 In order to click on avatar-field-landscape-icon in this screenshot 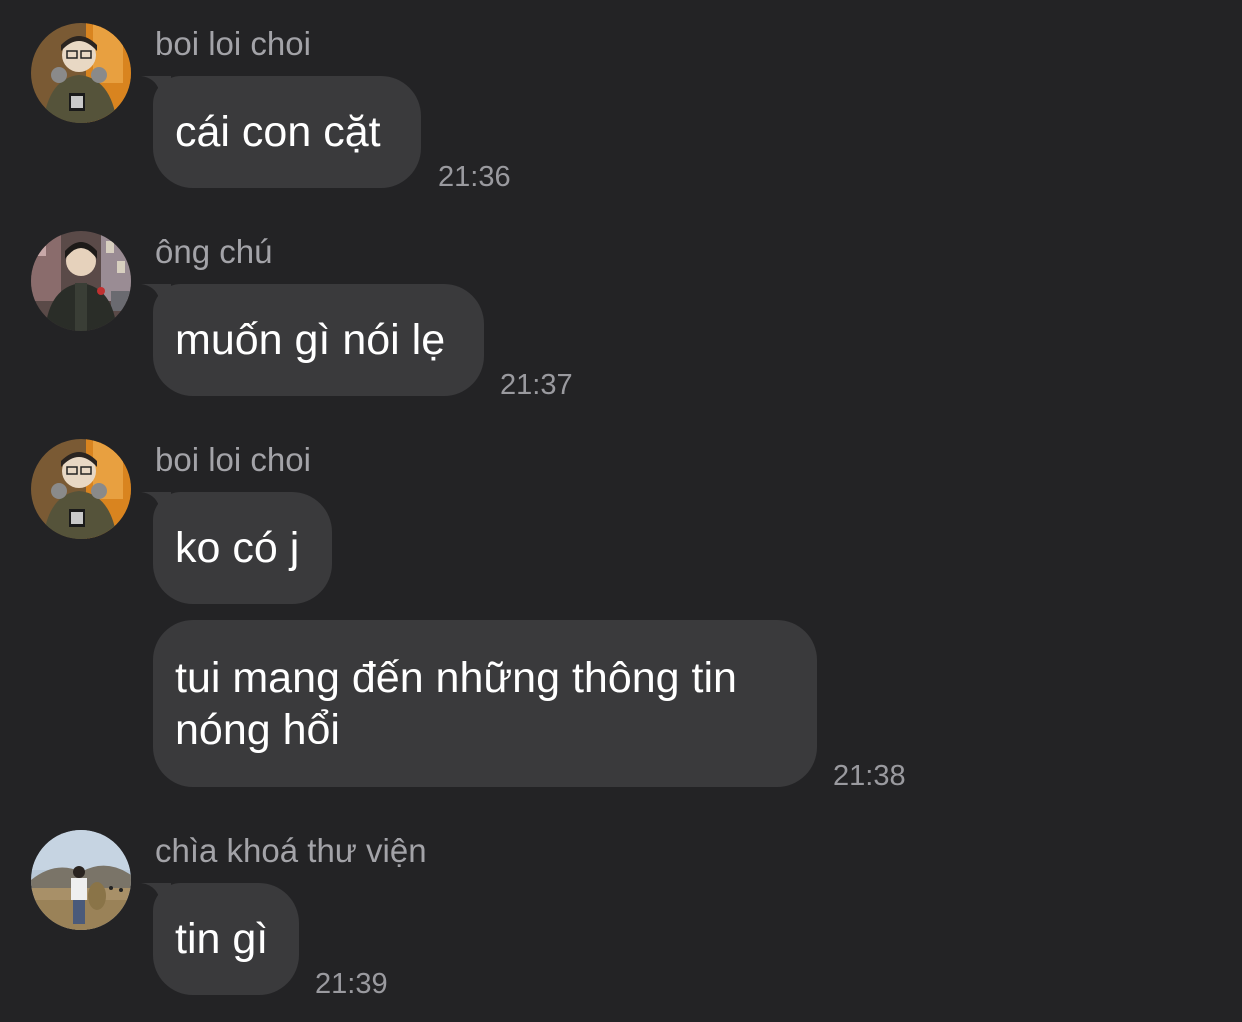, I will do `click(81, 880)`.